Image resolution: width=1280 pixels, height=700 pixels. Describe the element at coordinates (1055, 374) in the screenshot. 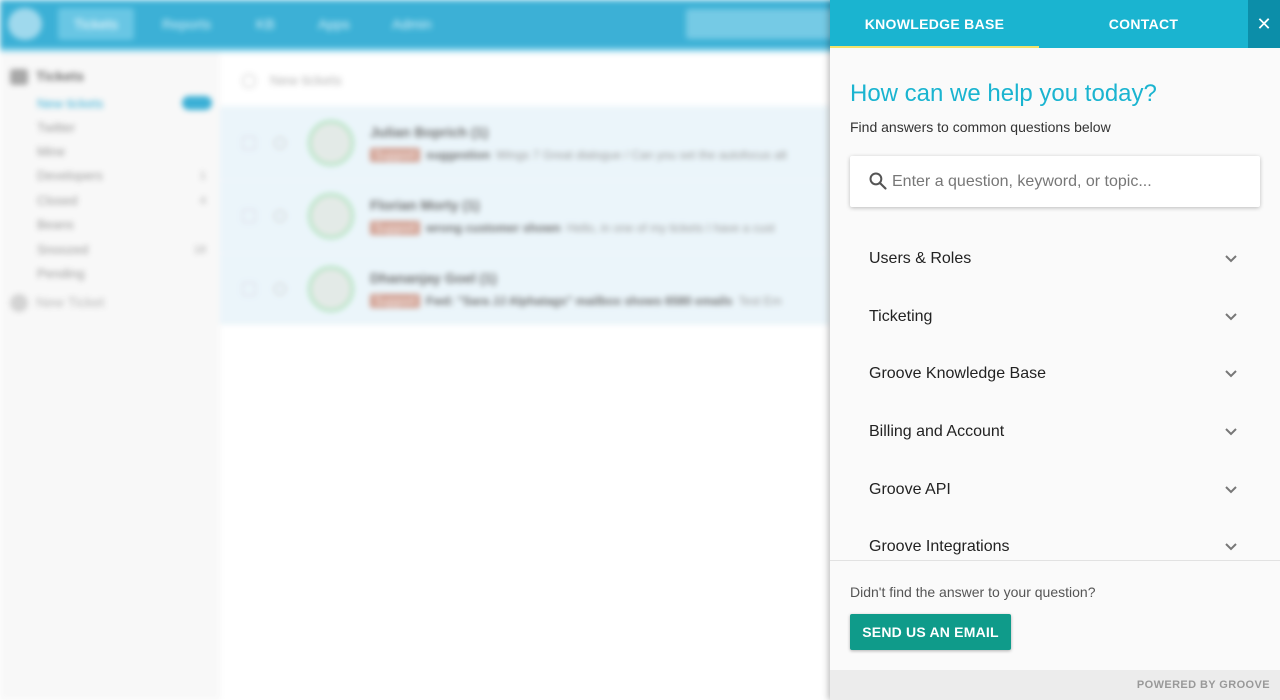

I see `topic-groove-knowledge-base: Groove Knowledge Base` at that location.